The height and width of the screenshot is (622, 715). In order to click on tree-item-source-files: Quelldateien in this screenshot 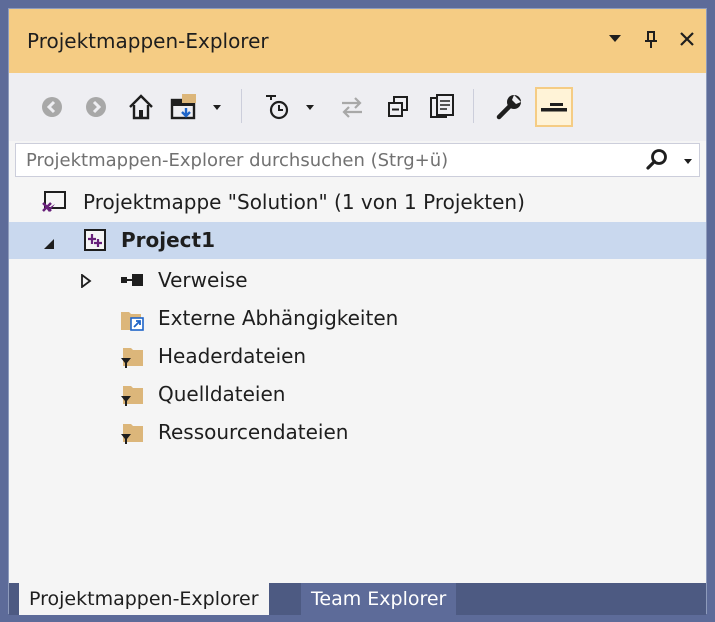, I will do `click(357, 394)`.